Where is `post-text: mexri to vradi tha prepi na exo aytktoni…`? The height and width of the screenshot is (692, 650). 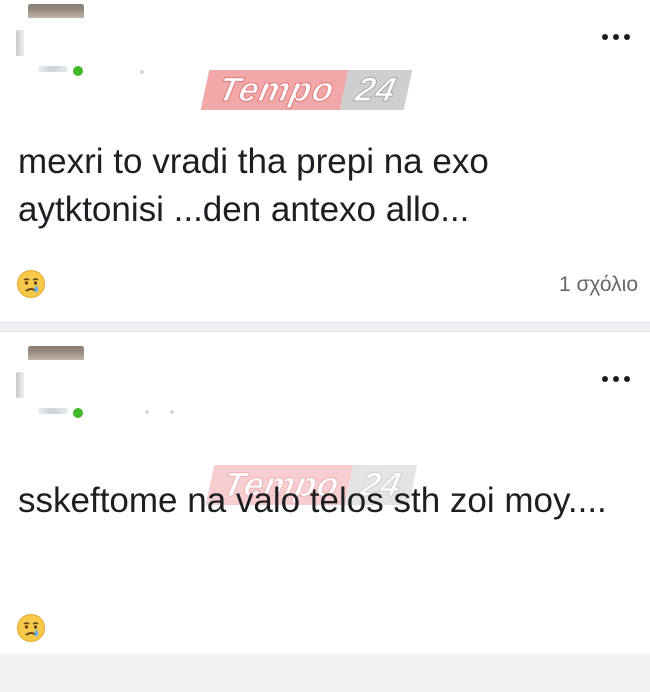 post-text: mexri to vradi tha prepi na exo aytktoni… is located at coordinates (253, 185).